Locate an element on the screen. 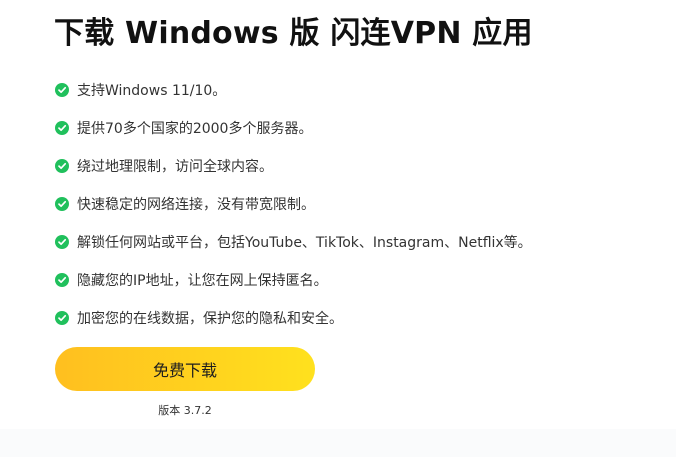 Image resolution: width=676 pixels, height=457 pixels. feature-text: 提供70多个国家的2000多个服务器。 is located at coordinates (195, 129).